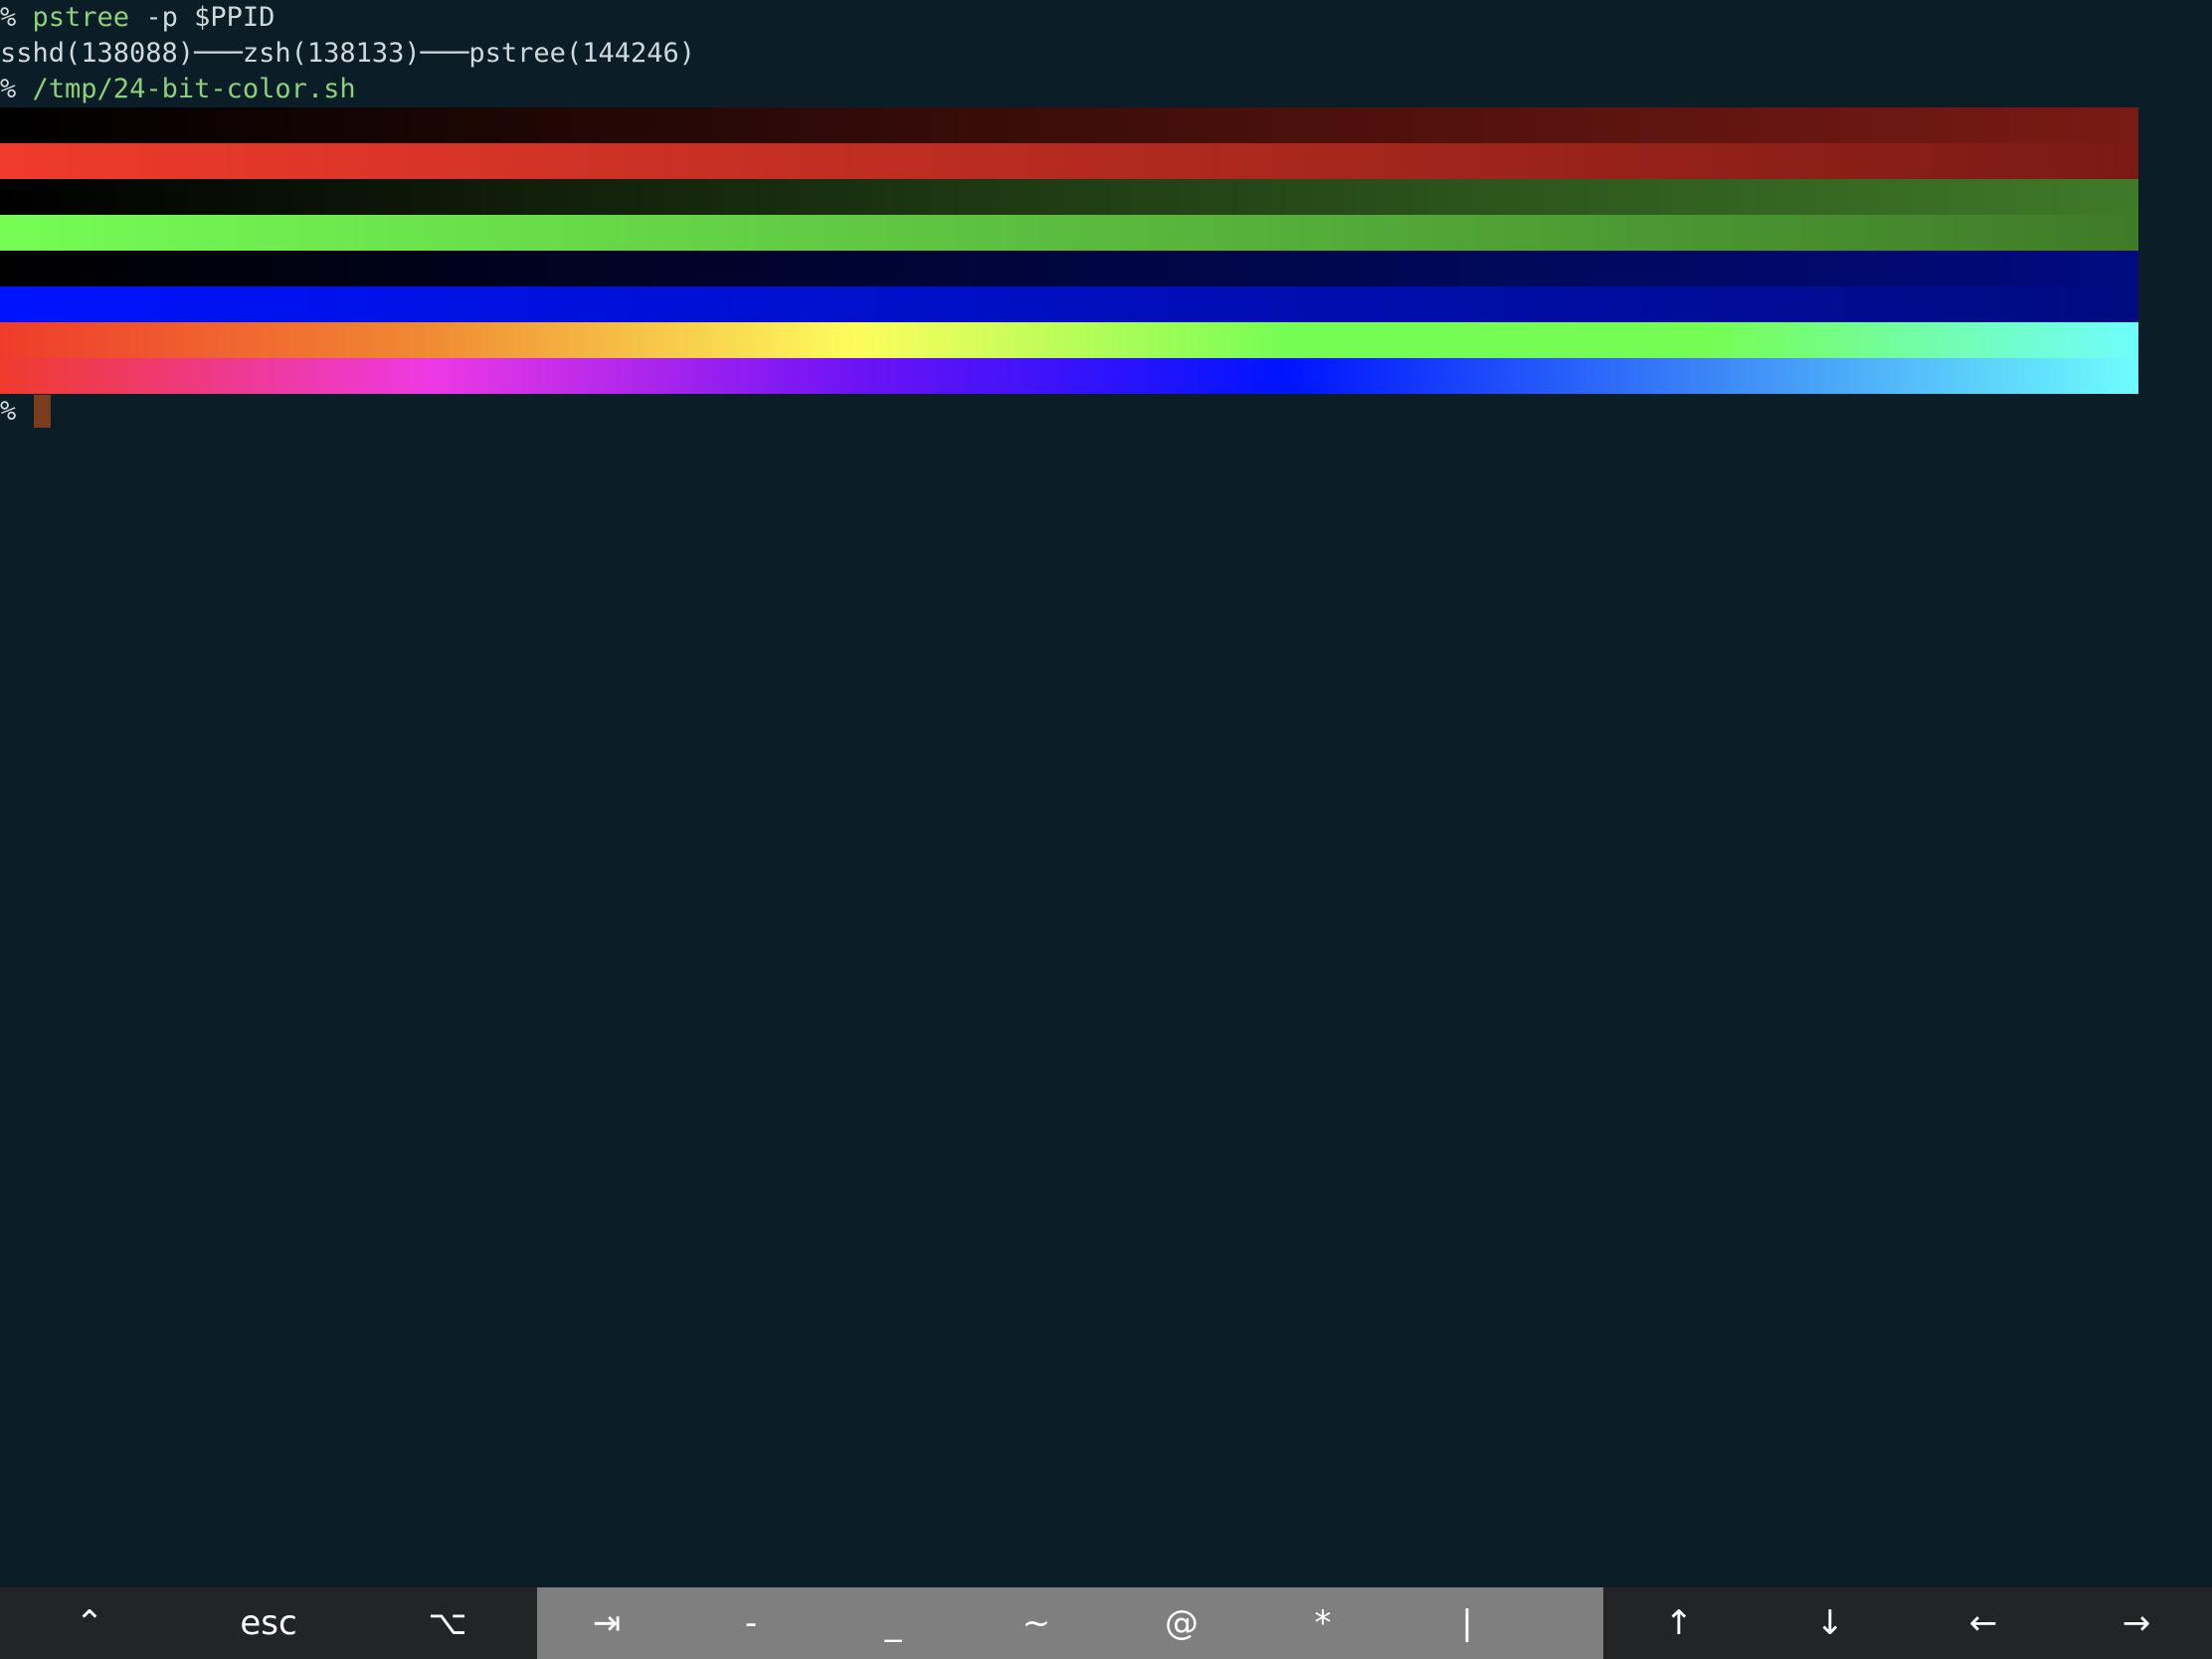  What do you see at coordinates (447, 1623) in the screenshot?
I see `option-key: ⌥` at bounding box center [447, 1623].